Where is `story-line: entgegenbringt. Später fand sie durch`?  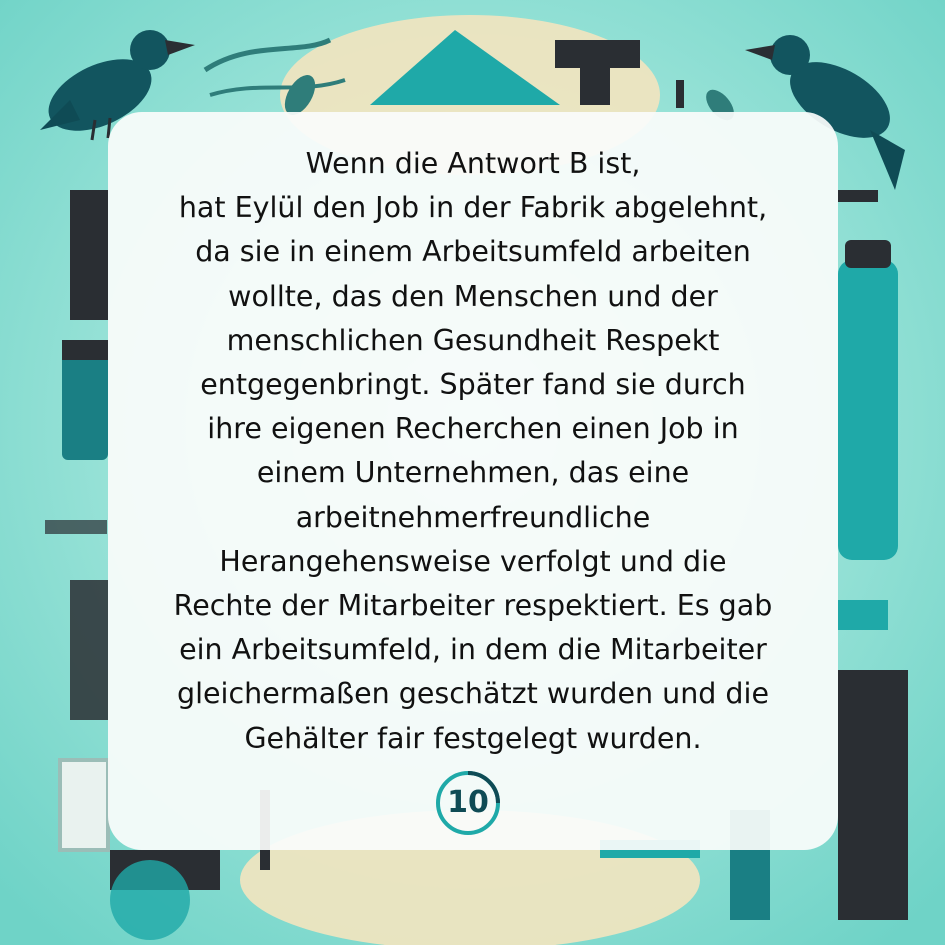 story-line: entgegenbringt. Später fand sie durch is located at coordinates (473, 385).